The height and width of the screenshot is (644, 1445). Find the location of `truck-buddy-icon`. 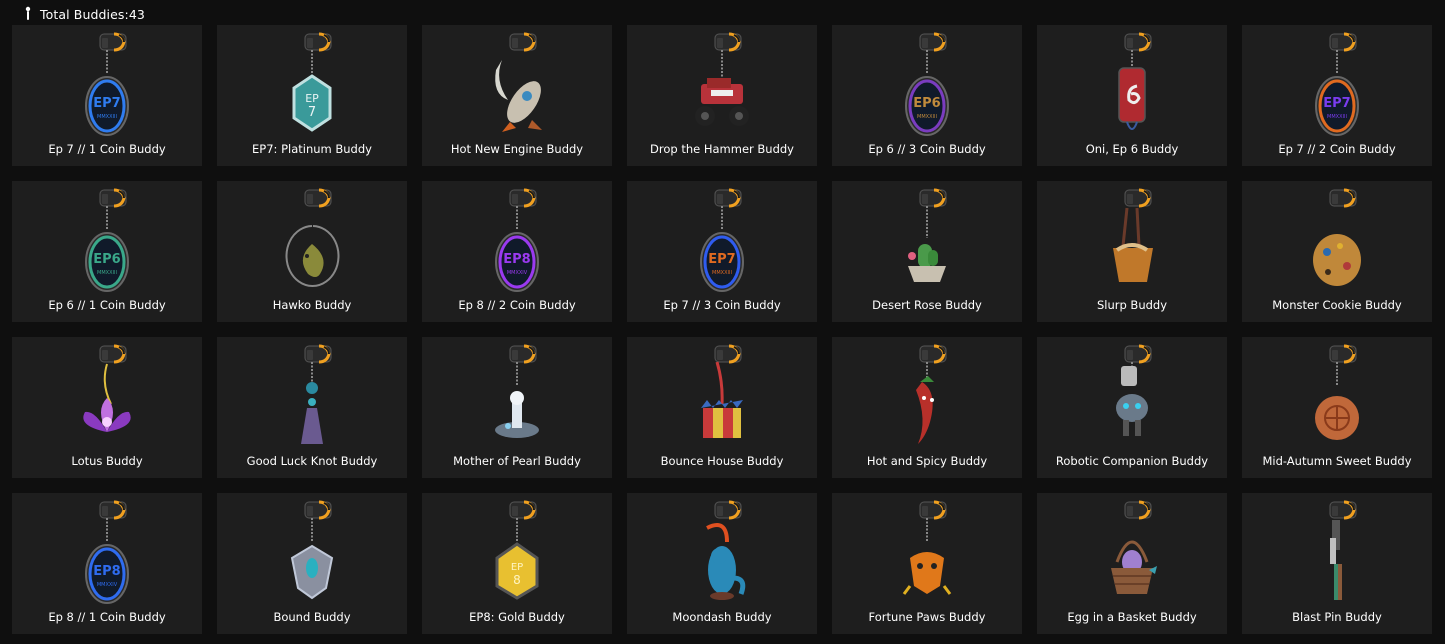

truck-buddy-icon is located at coordinates (722, 79).